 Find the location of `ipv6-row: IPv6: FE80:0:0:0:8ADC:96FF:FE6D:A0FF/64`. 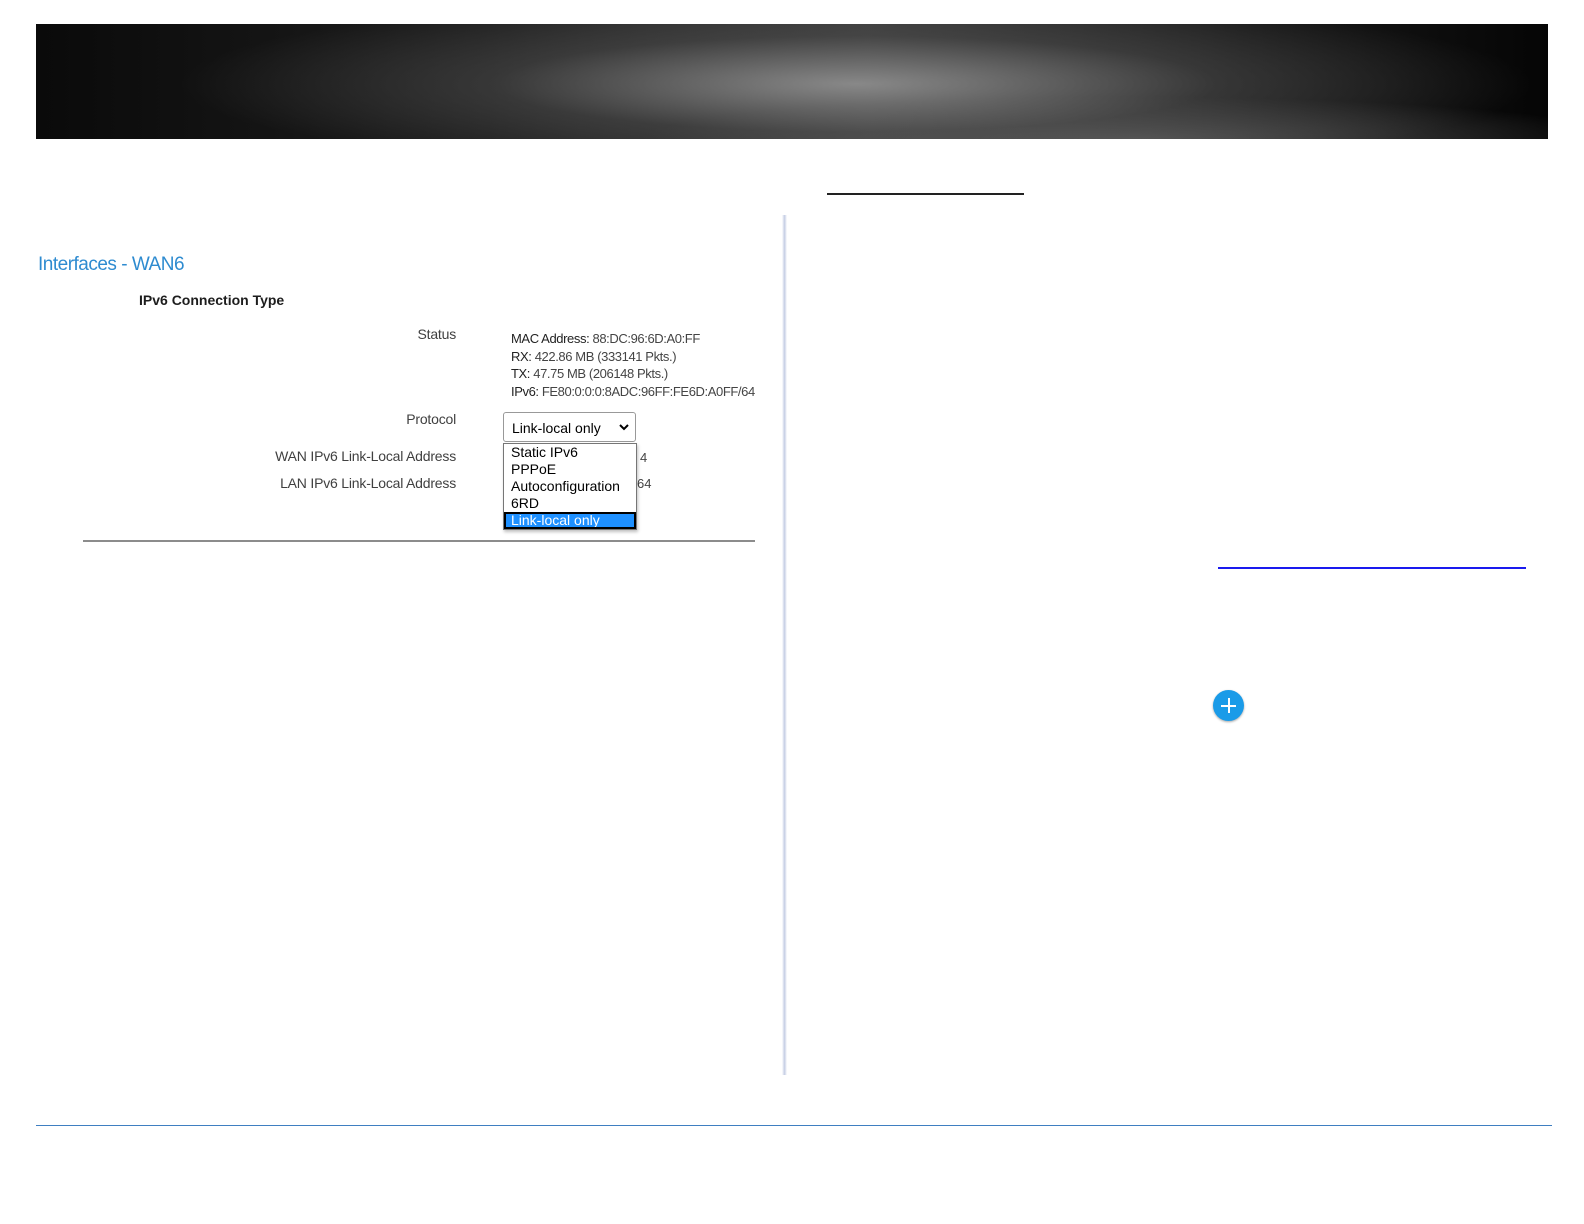

ipv6-row: IPv6: FE80:0:0:0:8ADC:96FF:FE6D:A0FF/64 is located at coordinates (633, 392).